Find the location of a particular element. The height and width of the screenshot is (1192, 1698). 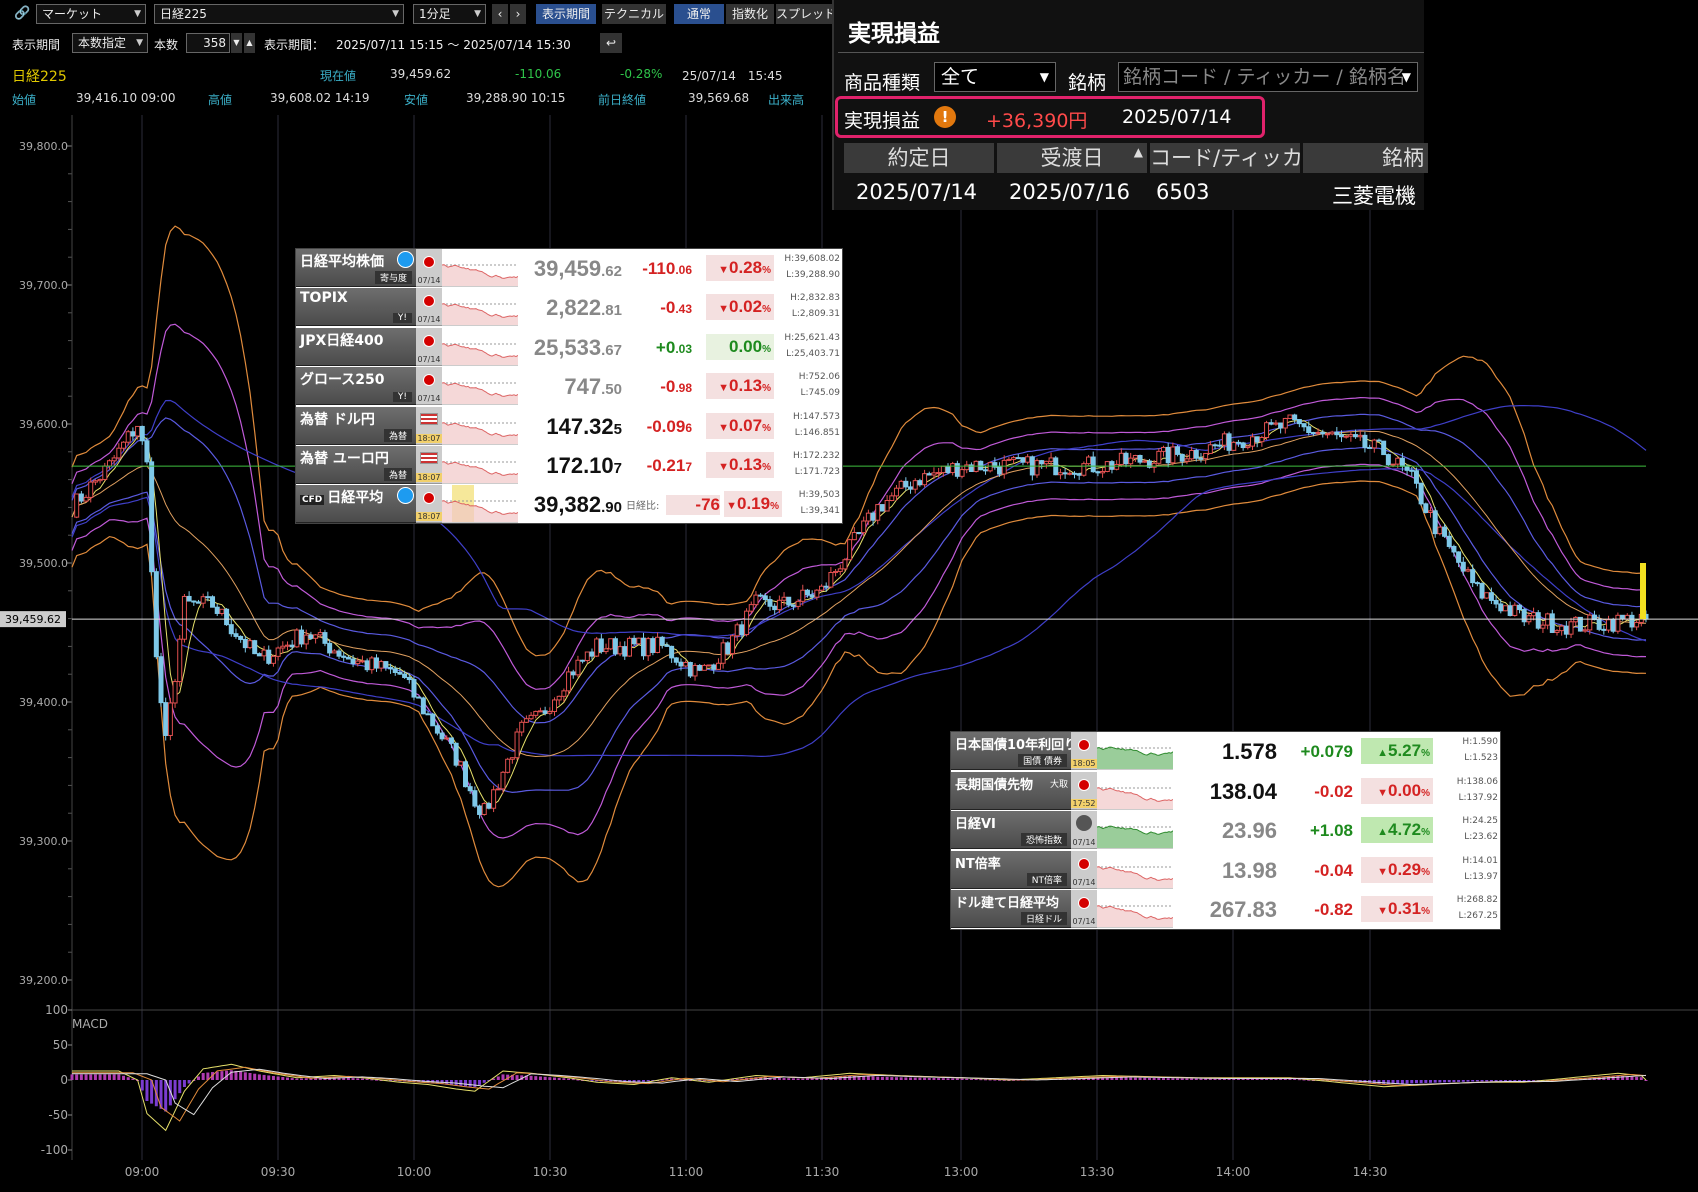

prev-button: ‹ is located at coordinates (500, 14).